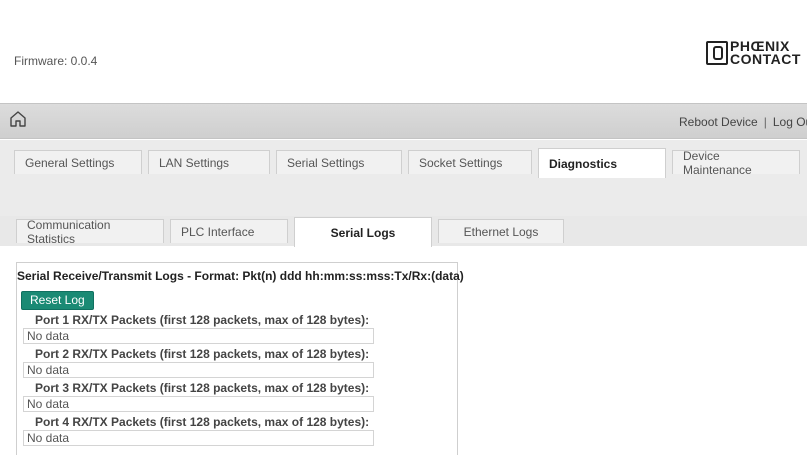 This screenshot has width=807, height=455. What do you see at coordinates (56, 61) in the screenshot?
I see `firmware-version: Firmware: 0.0.4` at bounding box center [56, 61].